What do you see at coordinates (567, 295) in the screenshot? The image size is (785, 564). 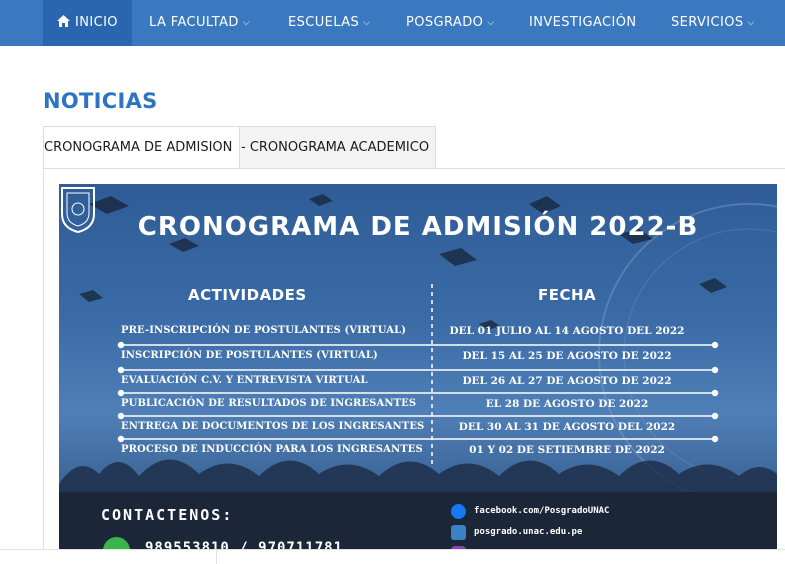 I see `date-header: FECHA` at bounding box center [567, 295].